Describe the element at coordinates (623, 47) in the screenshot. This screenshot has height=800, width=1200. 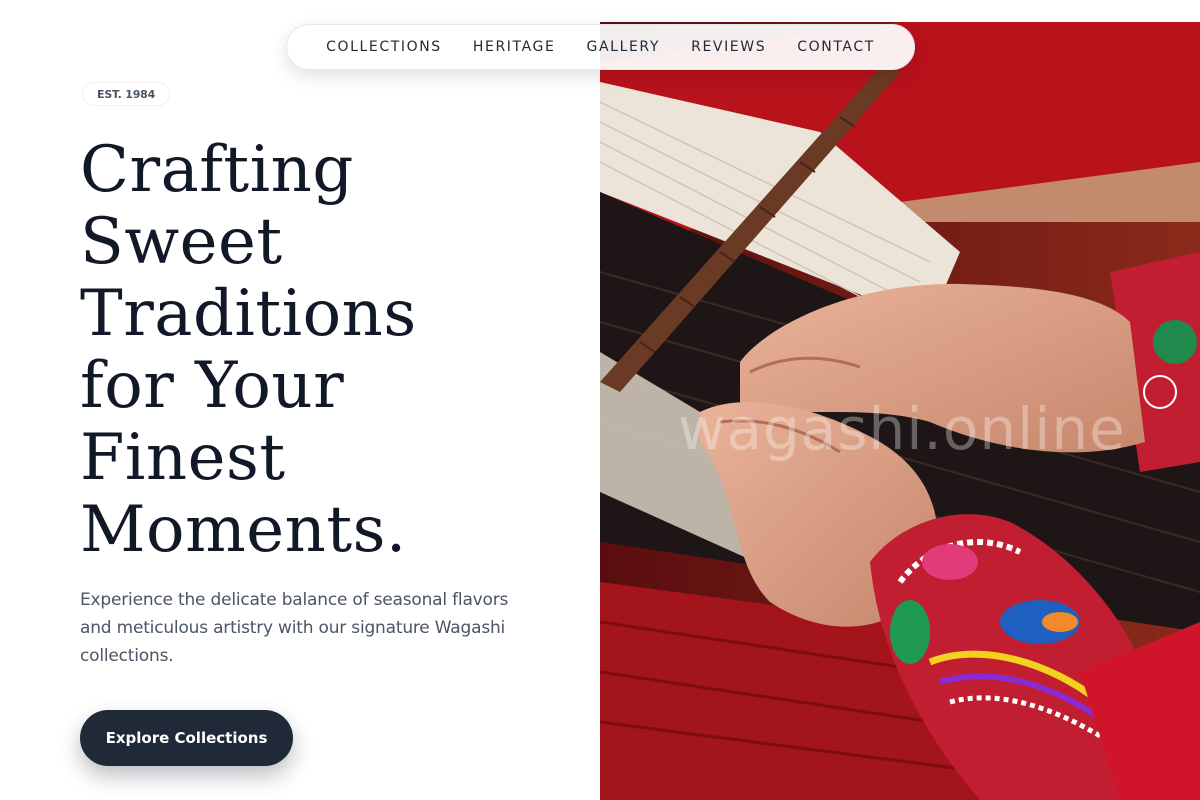
I see `nav-item-gallery: GALLERY` at that location.